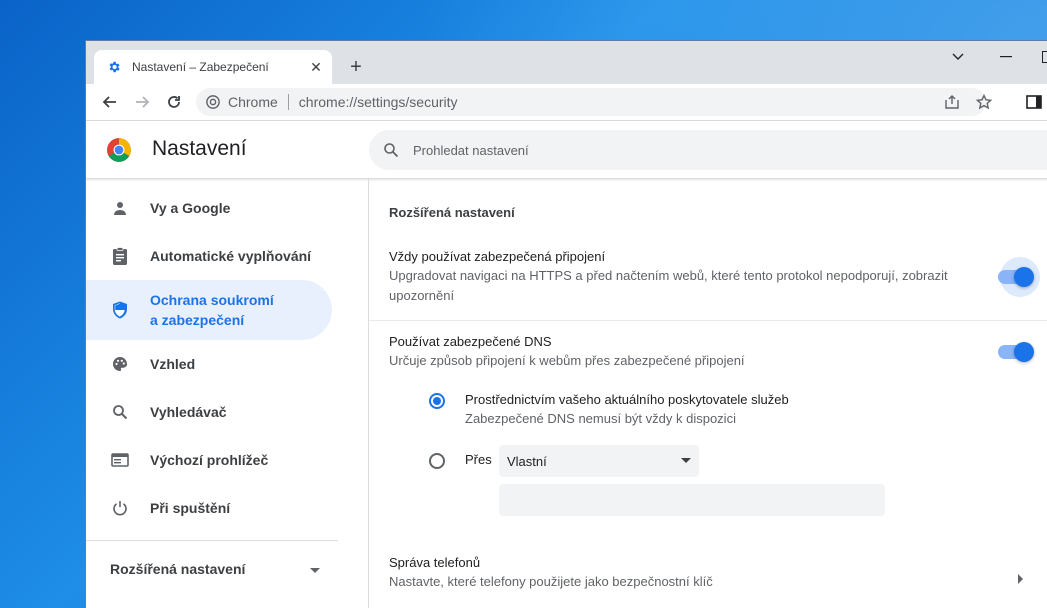 The width and height of the screenshot is (1047, 608). What do you see at coordinates (213, 102) in the screenshot?
I see `chrome-icon` at bounding box center [213, 102].